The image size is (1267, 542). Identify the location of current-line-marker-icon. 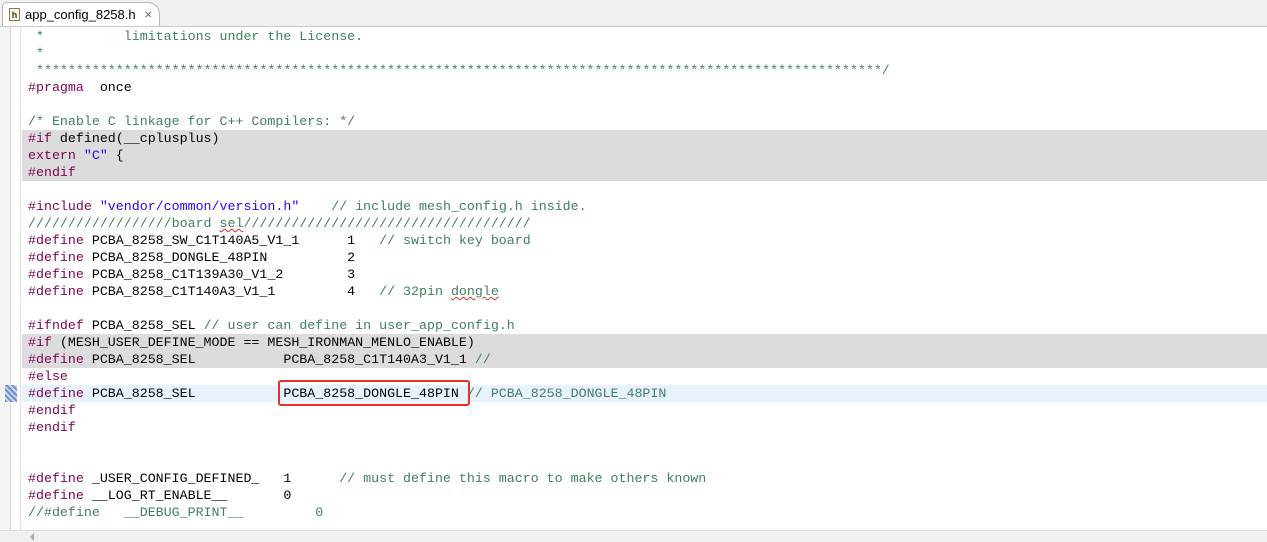
(11, 393).